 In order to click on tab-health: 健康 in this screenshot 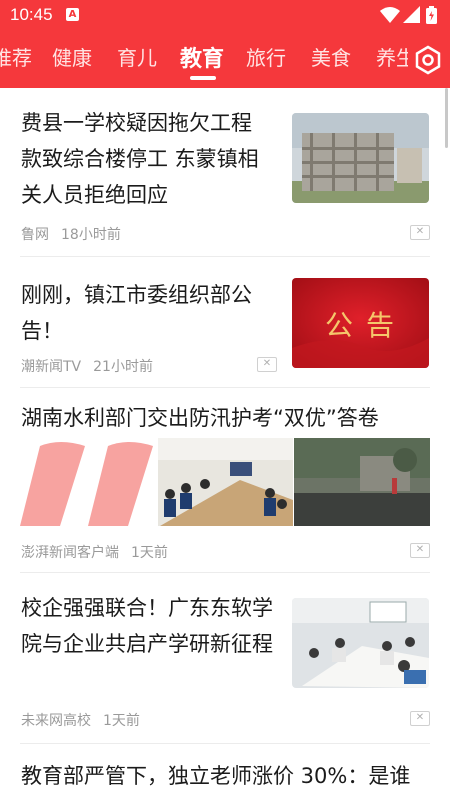, I will do `click(72, 56)`.